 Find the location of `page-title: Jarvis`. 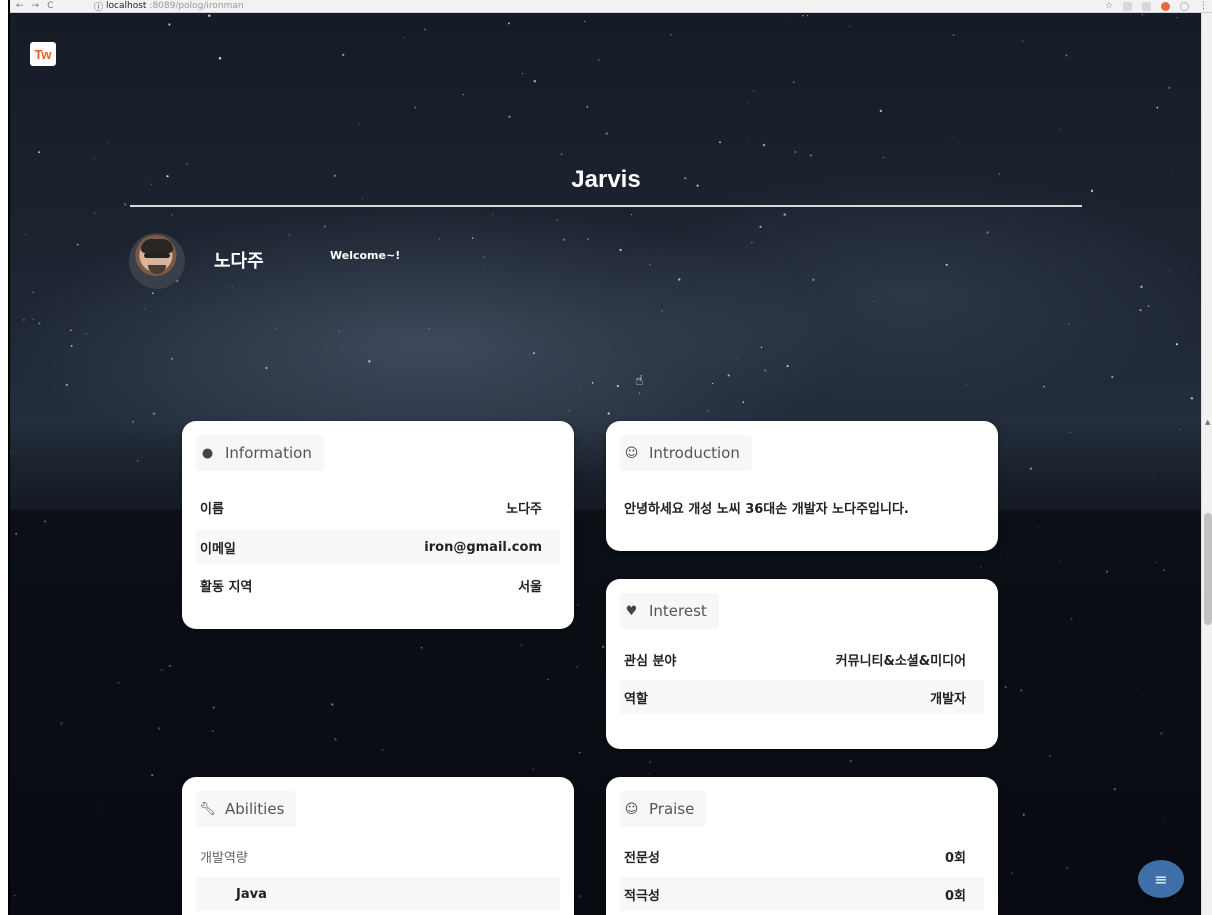

page-title: Jarvis is located at coordinates (606, 179).